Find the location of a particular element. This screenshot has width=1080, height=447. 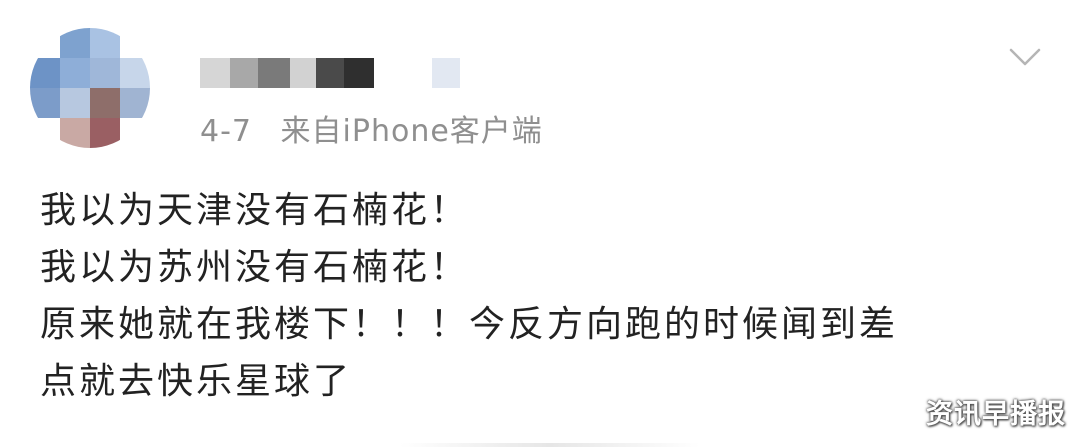

post-date: 4-7 is located at coordinates (226, 131).